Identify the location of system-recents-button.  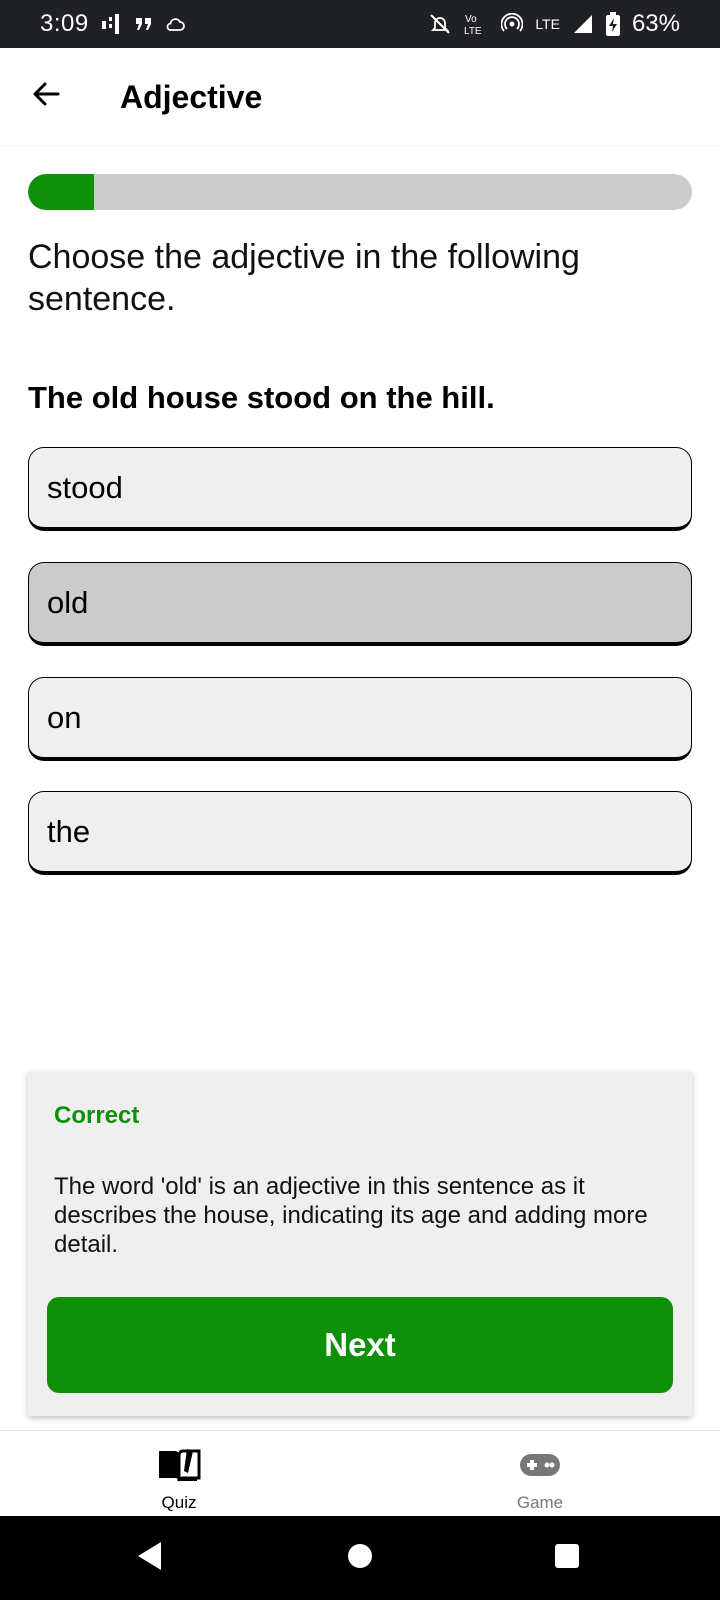
(567, 1558).